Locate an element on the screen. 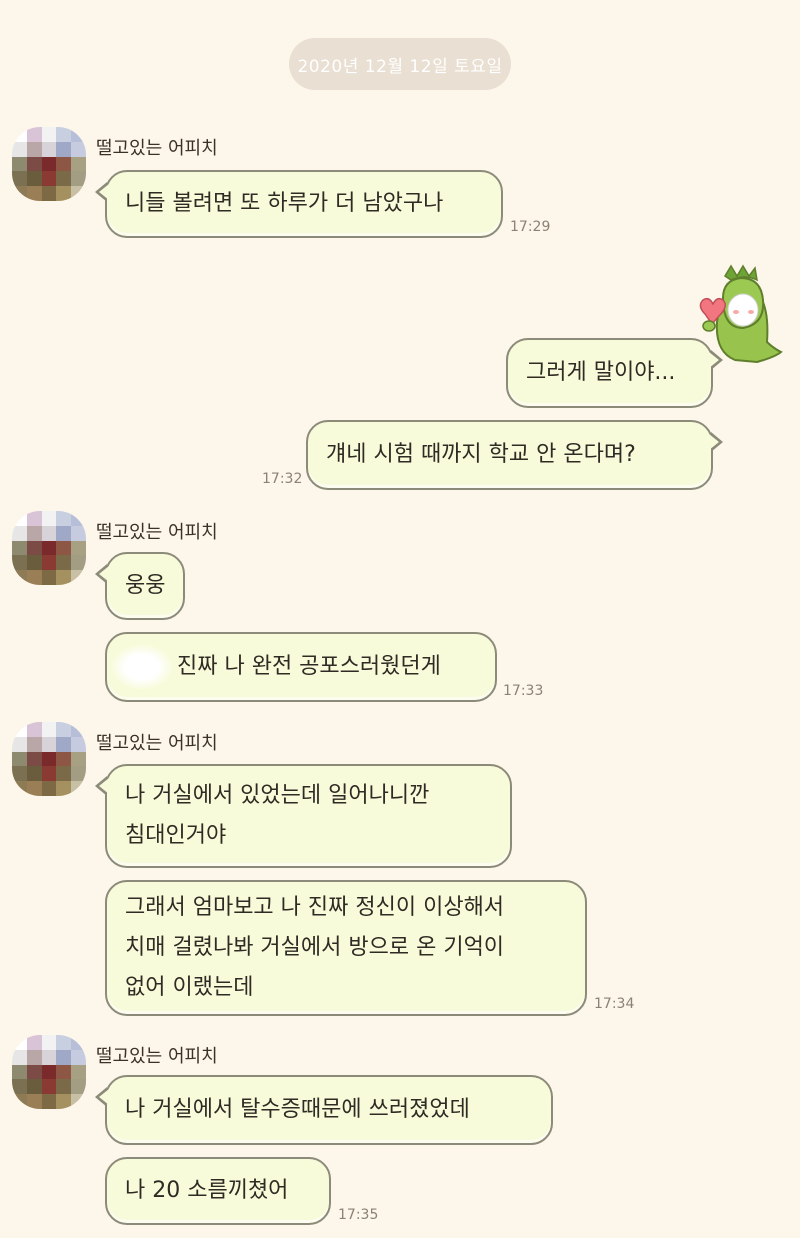  date-divider: 2020년 12월 12일 토요일 is located at coordinates (400, 64).